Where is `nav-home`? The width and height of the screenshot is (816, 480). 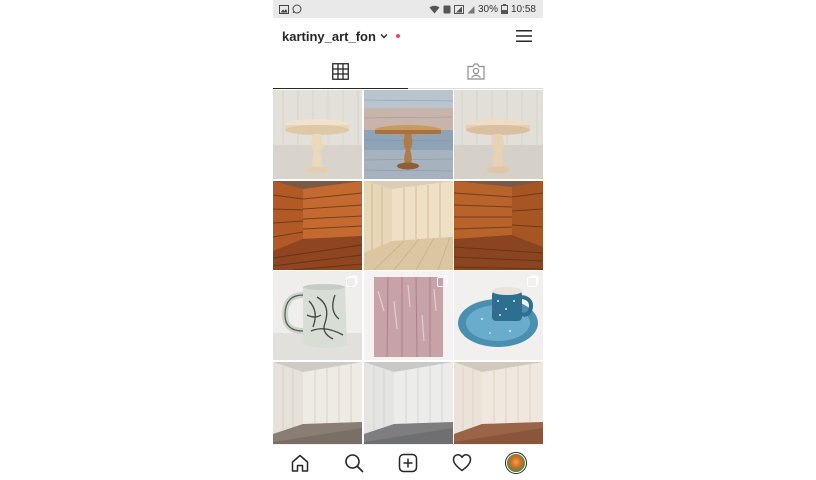 nav-home is located at coordinates (300, 463).